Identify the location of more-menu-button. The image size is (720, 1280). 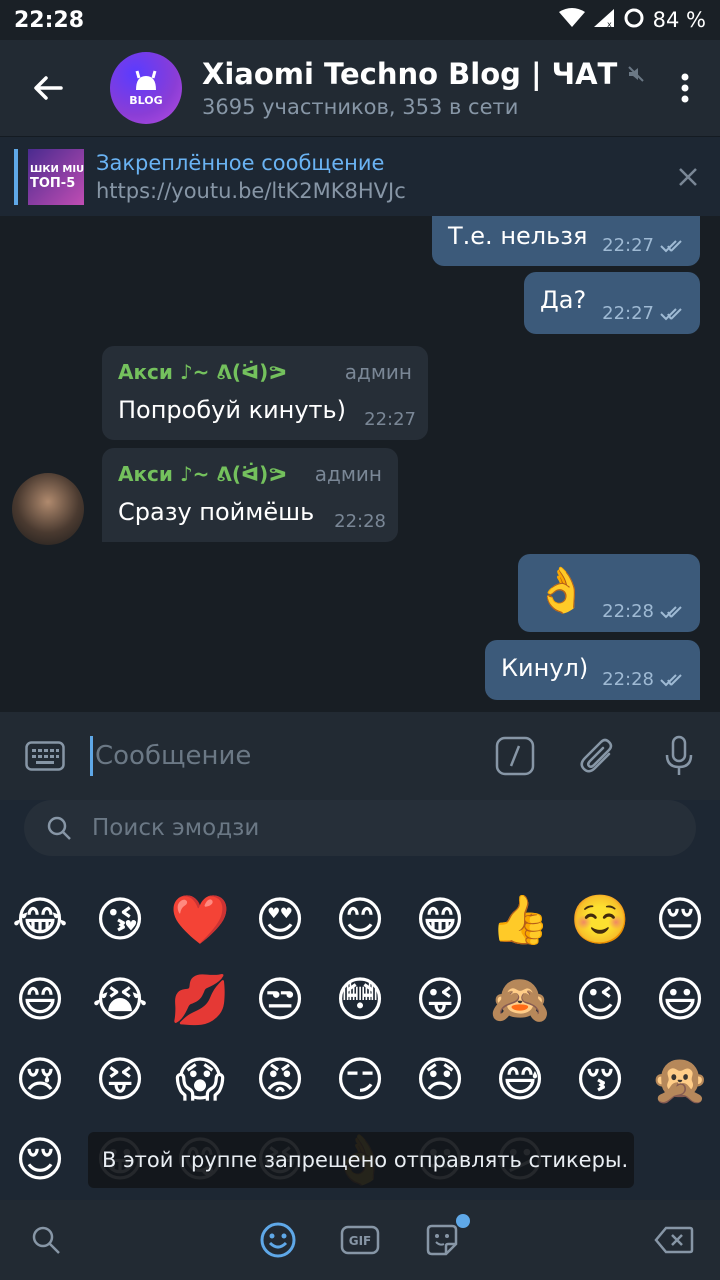
(685, 88).